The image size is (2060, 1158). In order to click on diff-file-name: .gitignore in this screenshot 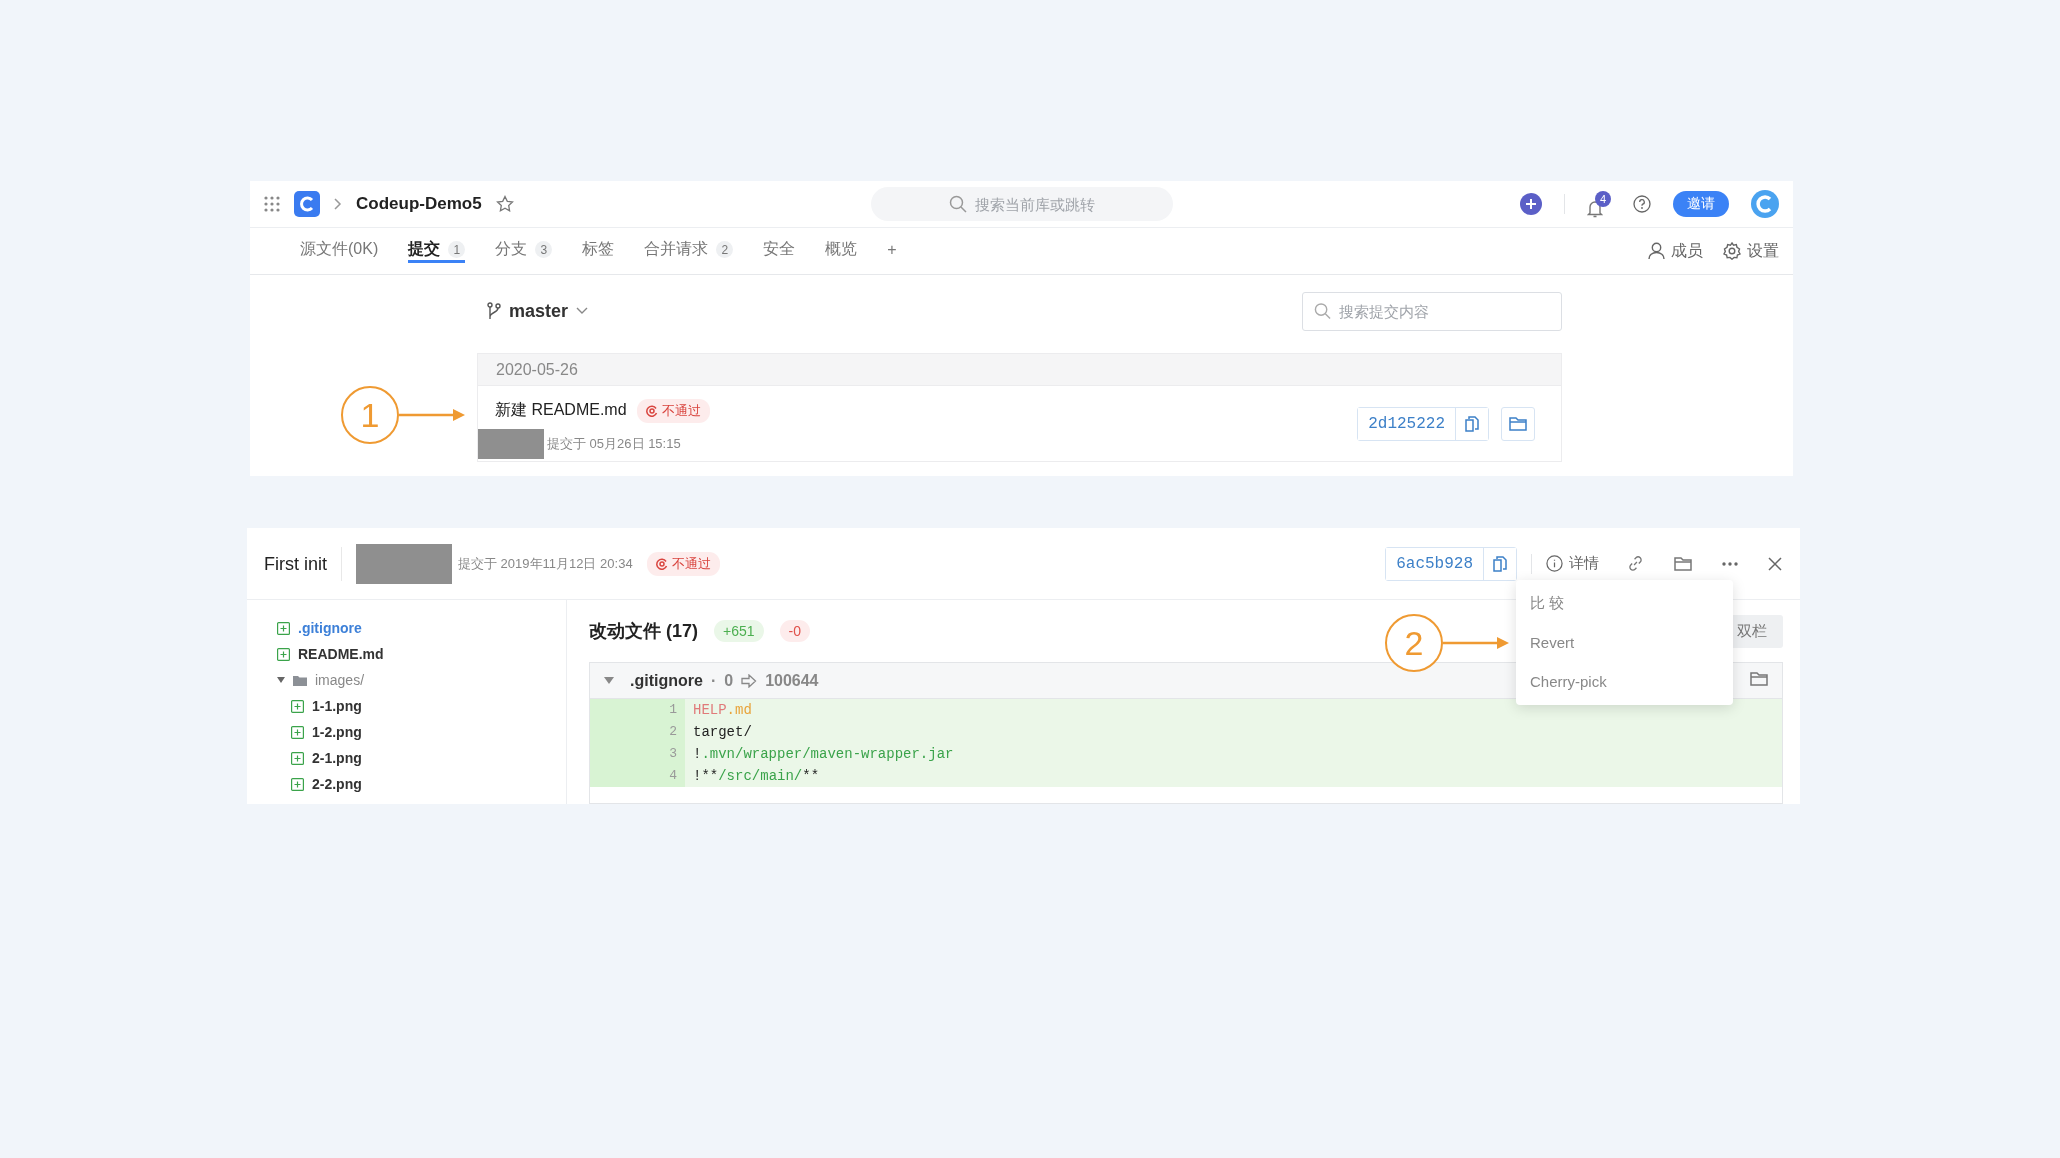, I will do `click(666, 680)`.